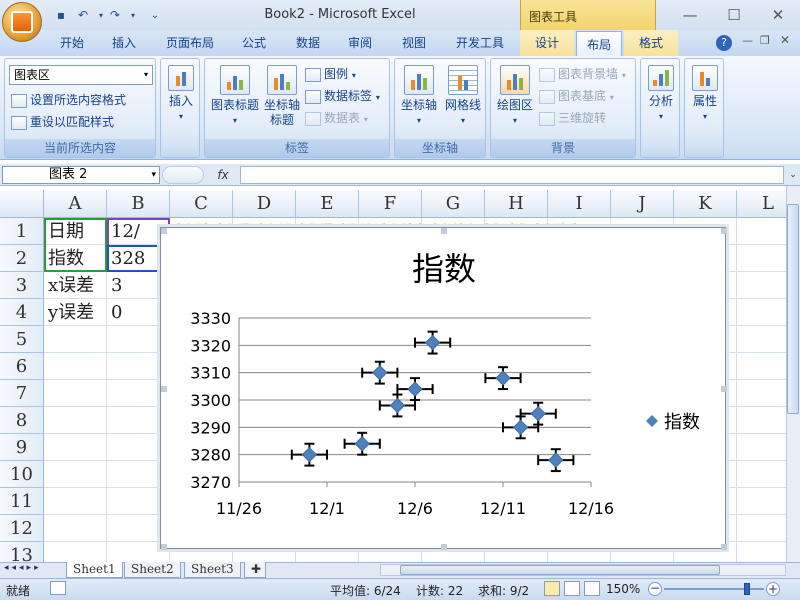  What do you see at coordinates (778, 15) in the screenshot?
I see `close-button: ✕` at bounding box center [778, 15].